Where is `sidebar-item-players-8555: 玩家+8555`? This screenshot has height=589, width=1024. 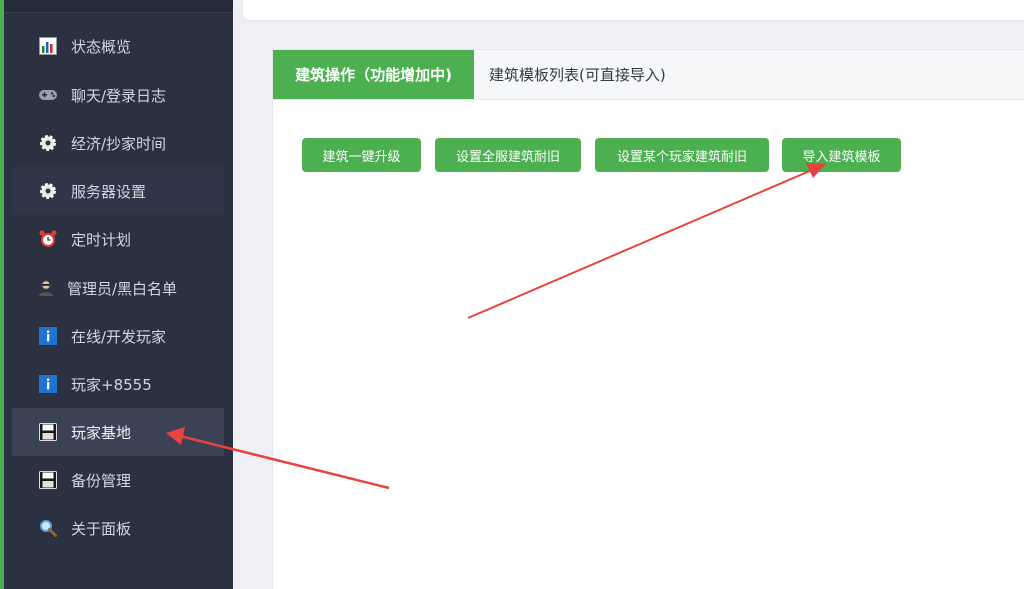
sidebar-item-players-8555: 玩家+8555 is located at coordinates (118, 384).